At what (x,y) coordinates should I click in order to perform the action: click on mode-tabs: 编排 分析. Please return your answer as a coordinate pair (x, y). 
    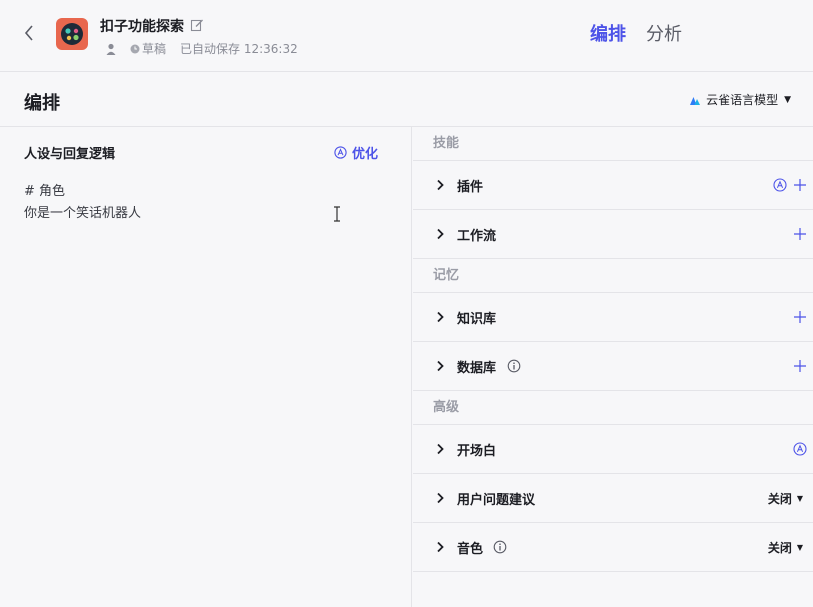
    Looking at the image, I should click on (636, 33).